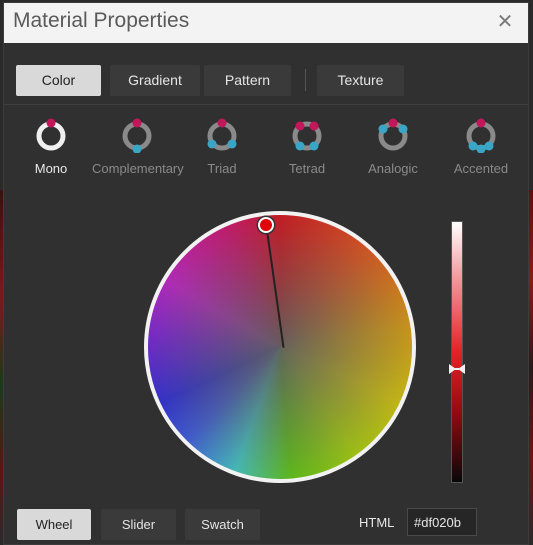  I want to click on lightness-slider, so click(457, 352).